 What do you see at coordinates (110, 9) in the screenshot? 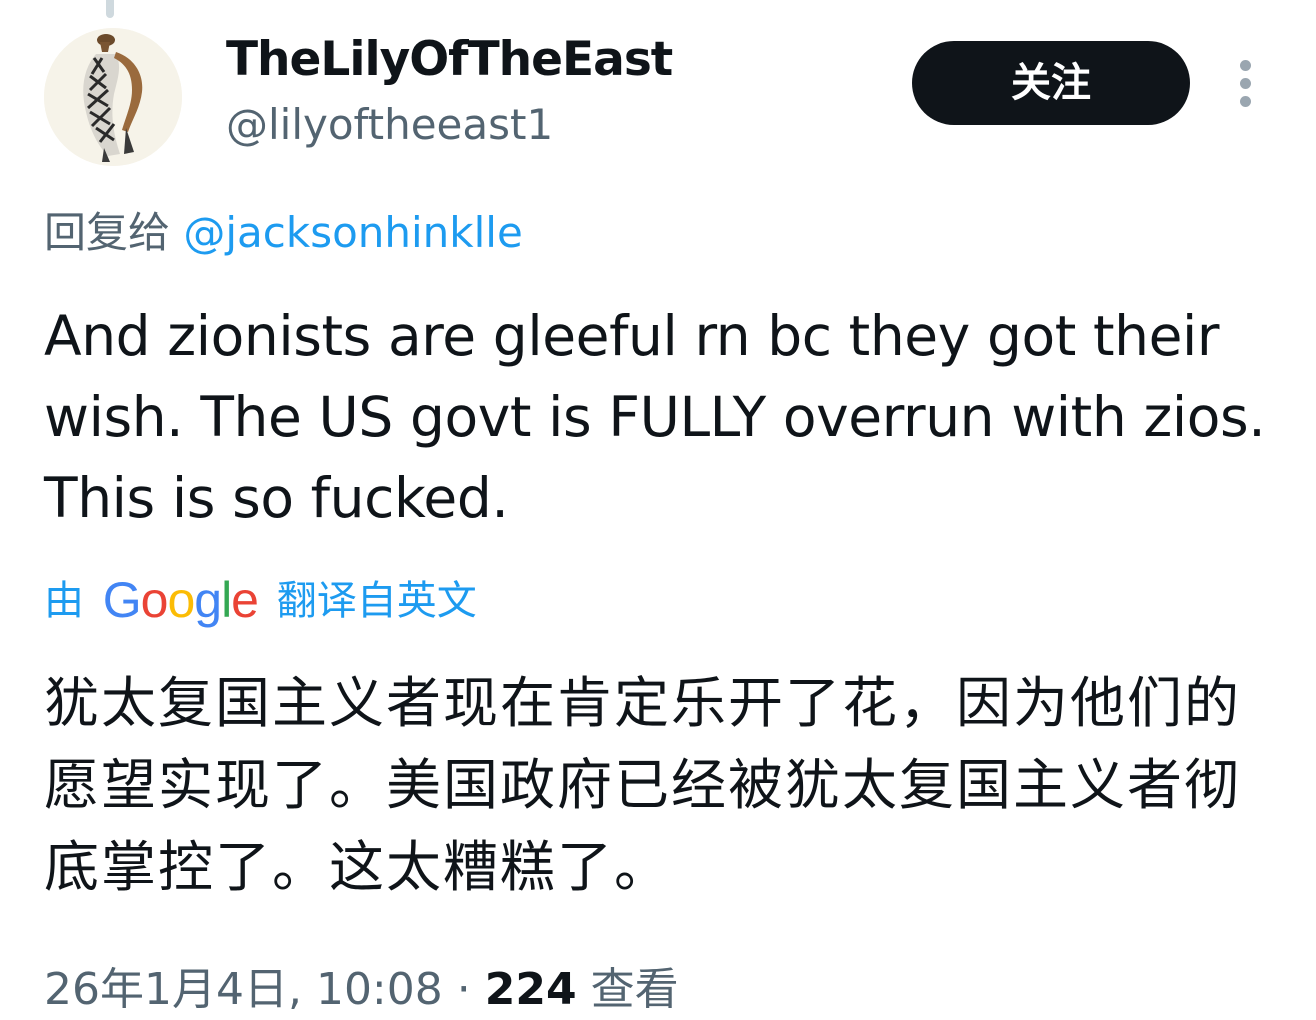
I see `thread-connector-line` at bounding box center [110, 9].